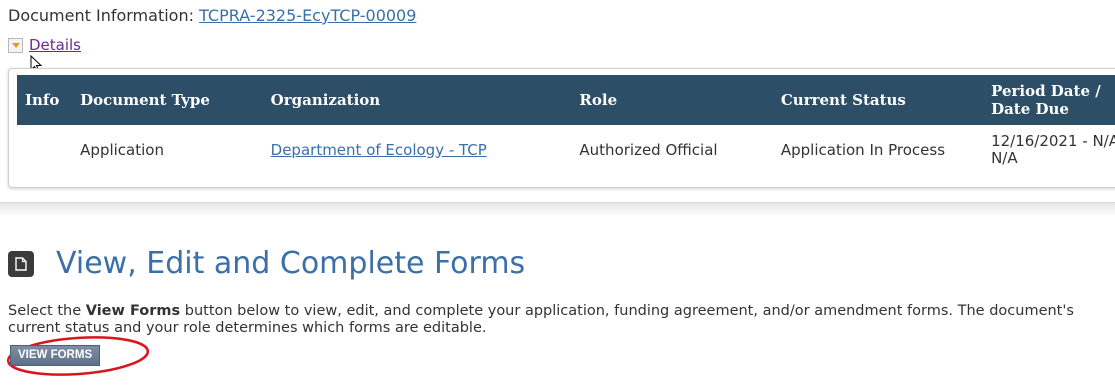 This screenshot has width=1115, height=391. What do you see at coordinates (291, 263) in the screenshot?
I see `forms-section-title: View, Edit and Complete Forms` at bounding box center [291, 263].